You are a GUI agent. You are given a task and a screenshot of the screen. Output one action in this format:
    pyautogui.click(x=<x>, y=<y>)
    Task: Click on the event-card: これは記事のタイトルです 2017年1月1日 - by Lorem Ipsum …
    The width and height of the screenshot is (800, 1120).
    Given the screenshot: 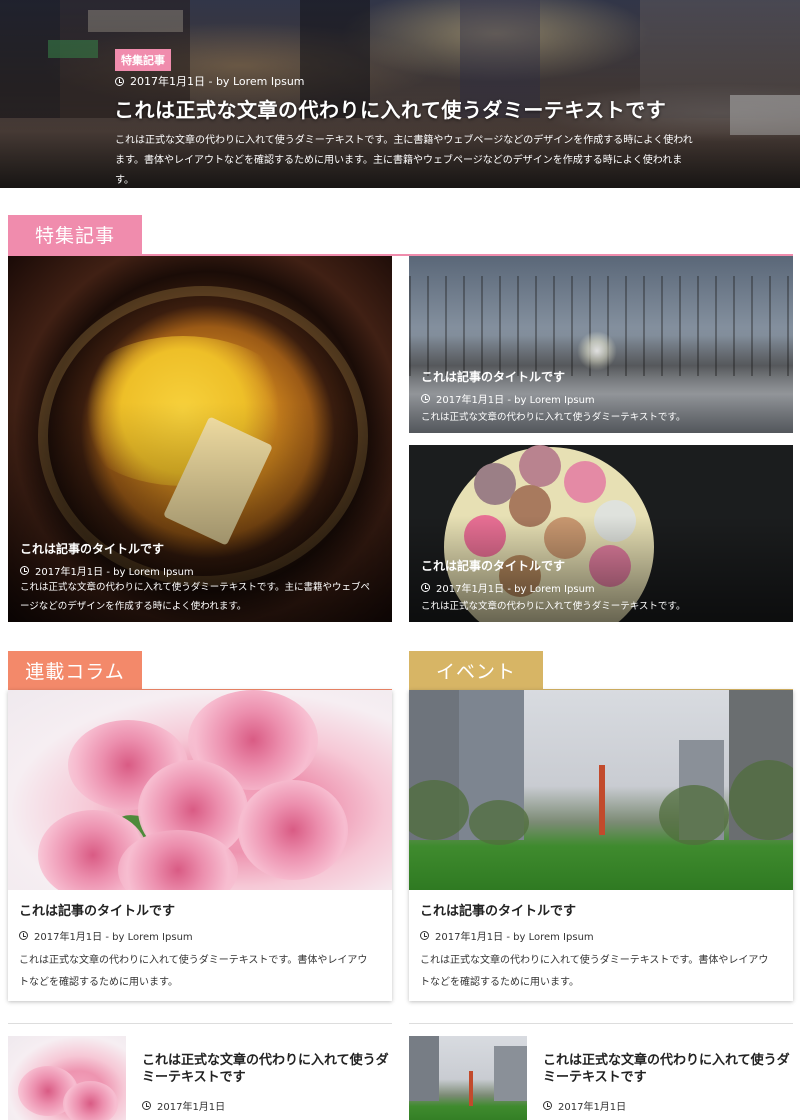 What is the action you would take?
    pyautogui.click(x=601, y=845)
    